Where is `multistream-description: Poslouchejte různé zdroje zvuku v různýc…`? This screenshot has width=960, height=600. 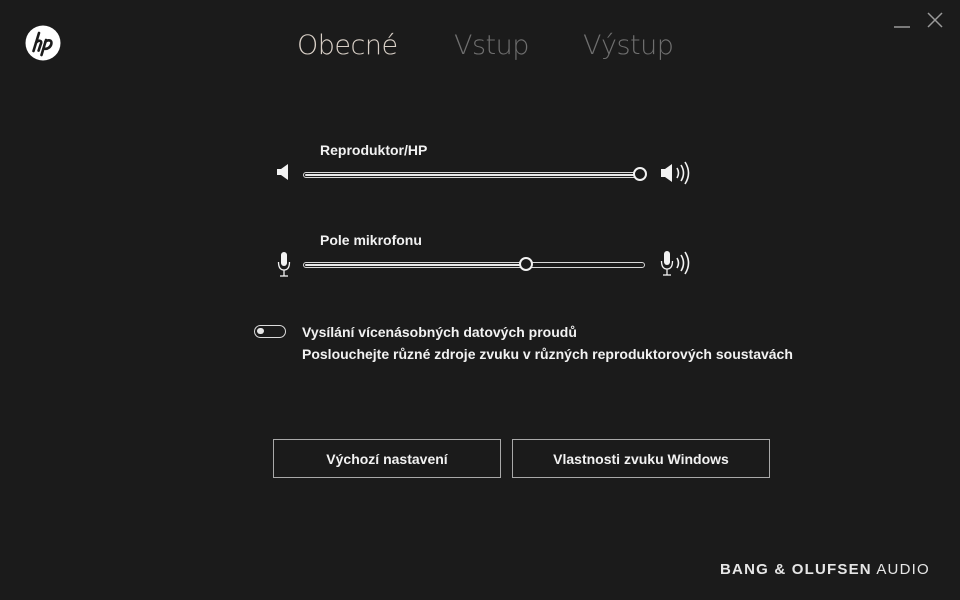
multistream-description: Poslouchejte různé zdroje zvuku v různýc… is located at coordinates (547, 354).